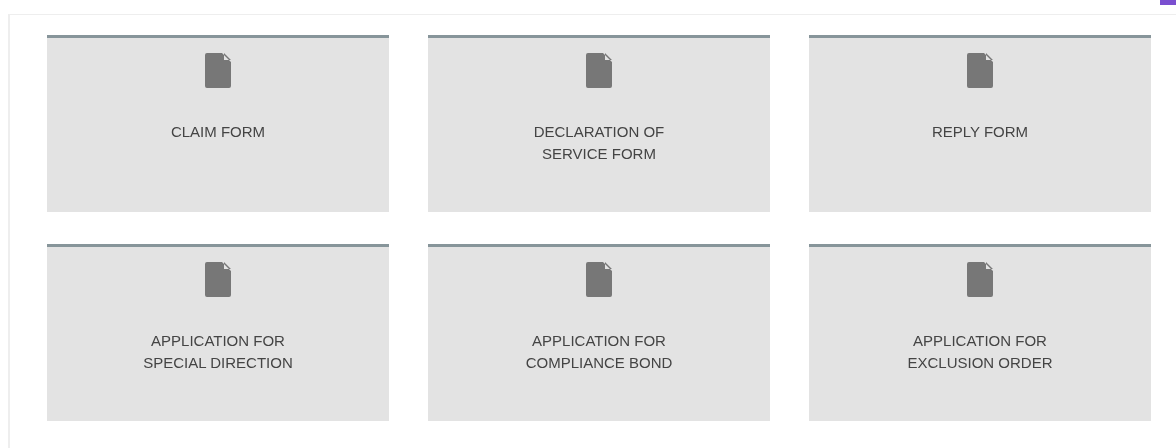 The height and width of the screenshot is (448, 1176). Describe the element at coordinates (218, 332) in the screenshot. I see `form-tile: APPLICATION FOR SPECIAL DIRECTION` at that location.